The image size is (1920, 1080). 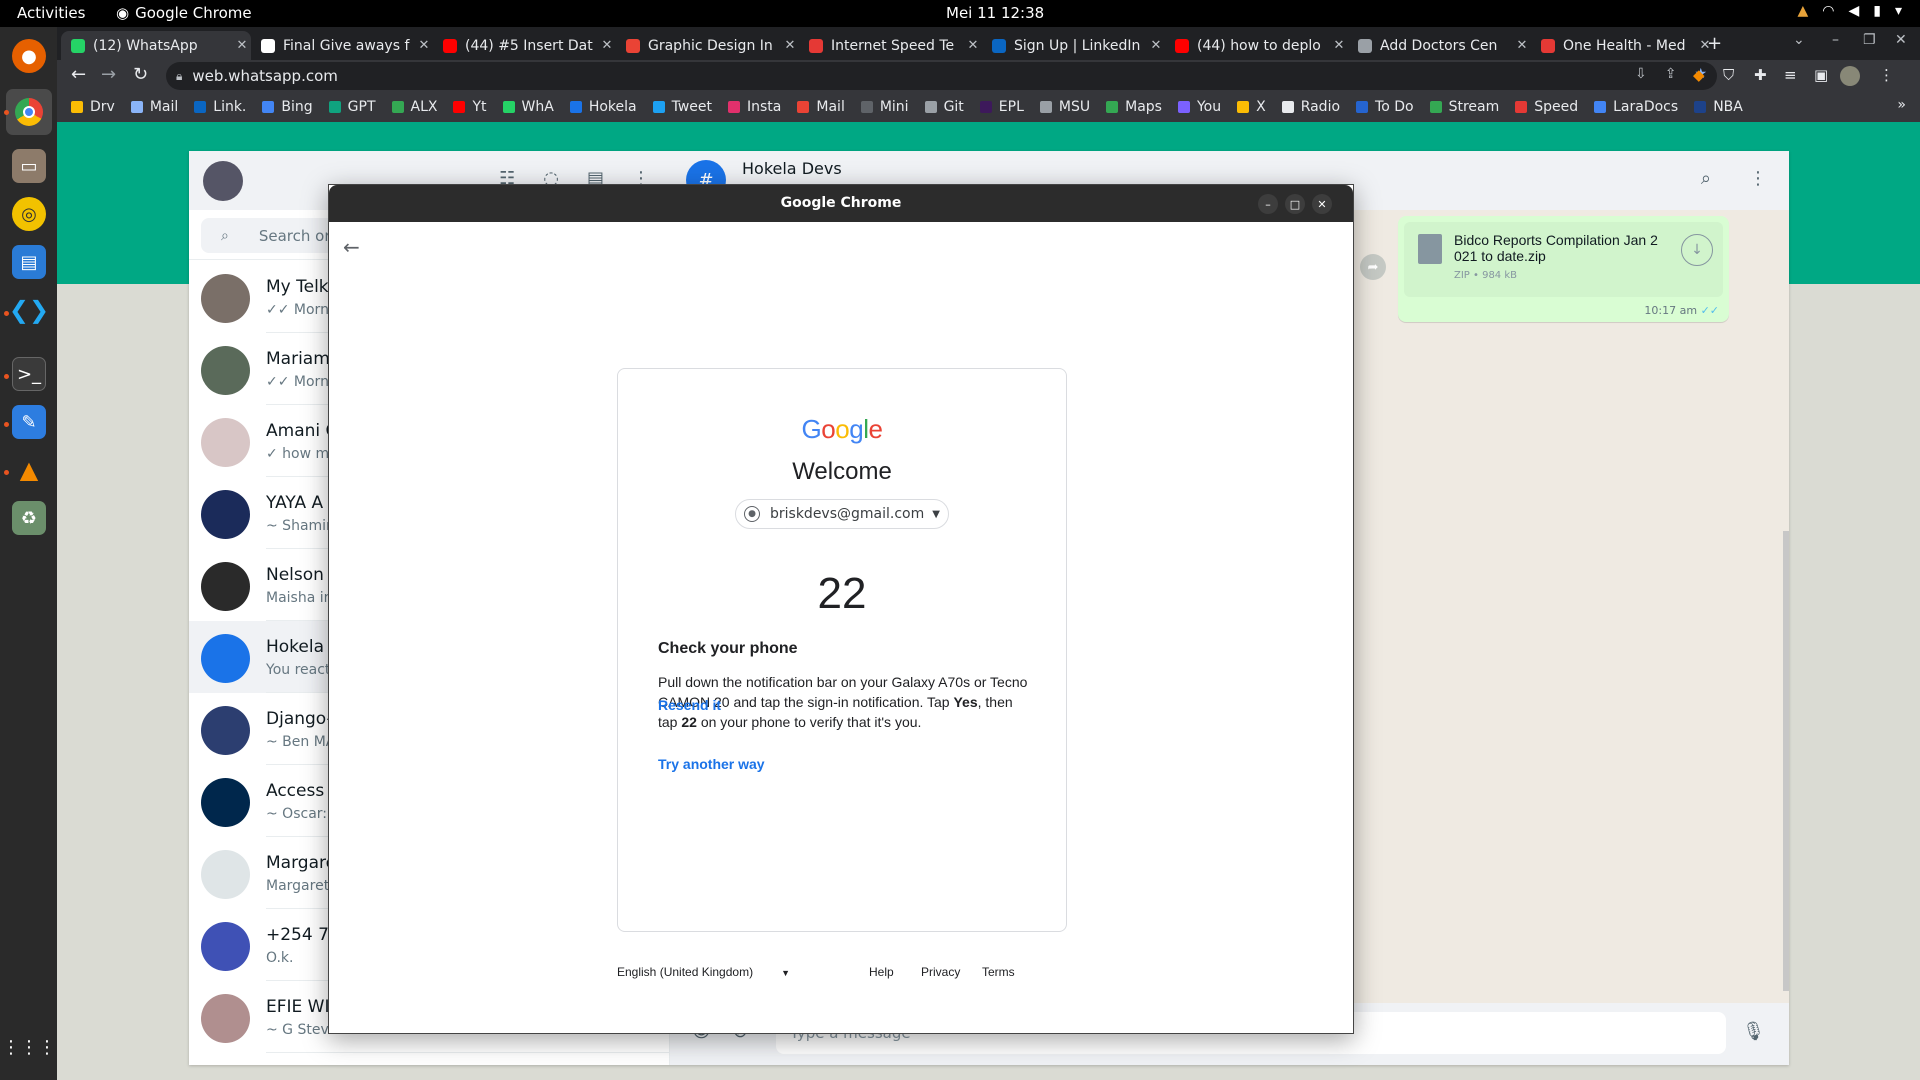 What do you see at coordinates (995, 13) in the screenshot?
I see `clock: Mei 11 12:38` at bounding box center [995, 13].